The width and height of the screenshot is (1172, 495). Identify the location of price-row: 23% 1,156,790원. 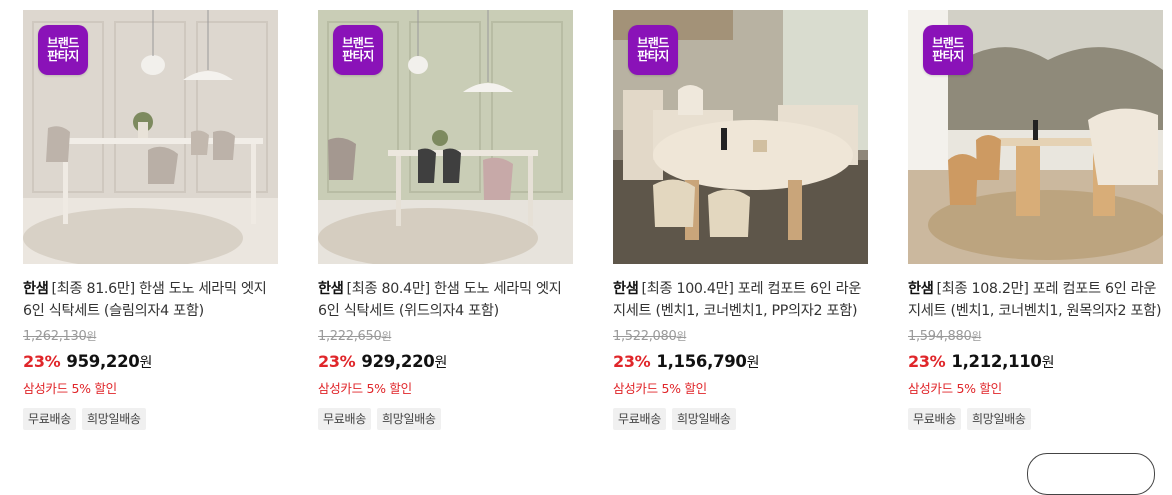
(740, 362).